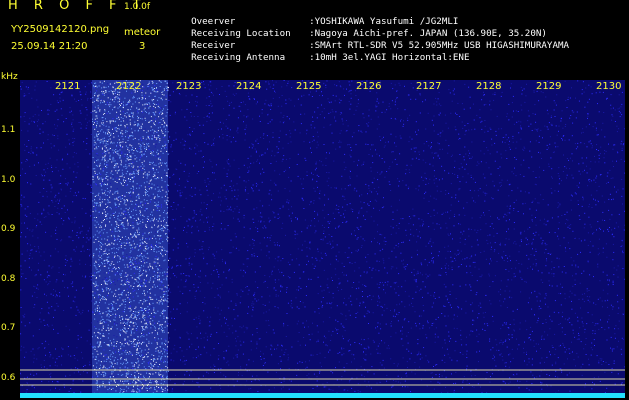 This screenshot has width=629, height=400. What do you see at coordinates (8, 229) in the screenshot?
I see `y-tick-label: 0.9` at bounding box center [8, 229].